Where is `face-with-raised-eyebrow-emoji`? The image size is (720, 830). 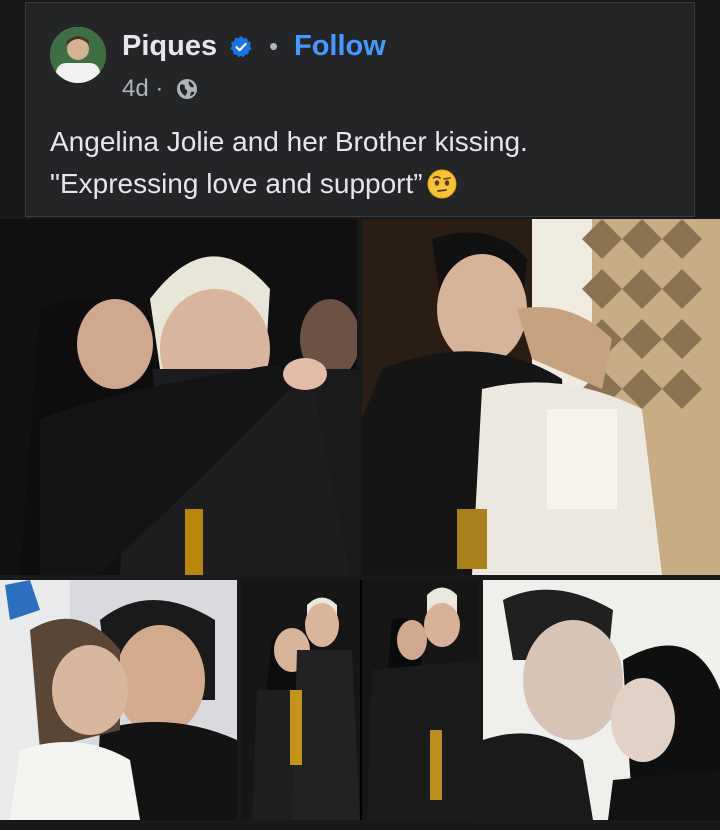 face-with-raised-eyebrow-emoji is located at coordinates (442, 184).